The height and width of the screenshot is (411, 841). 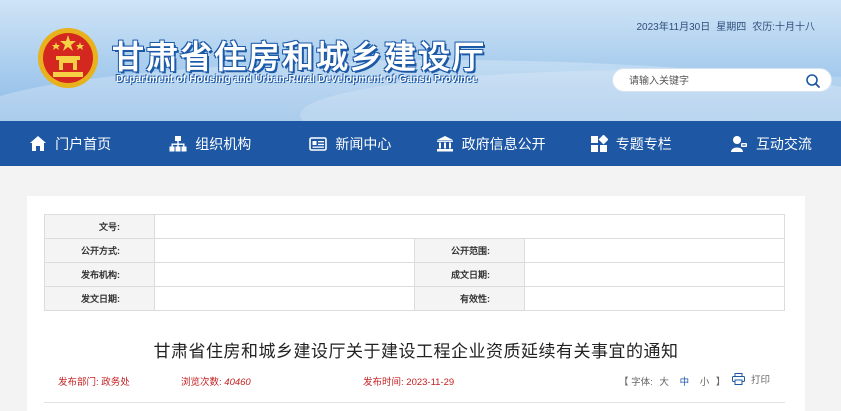 What do you see at coordinates (731, 27) in the screenshot?
I see `weekday: 星期四` at bounding box center [731, 27].